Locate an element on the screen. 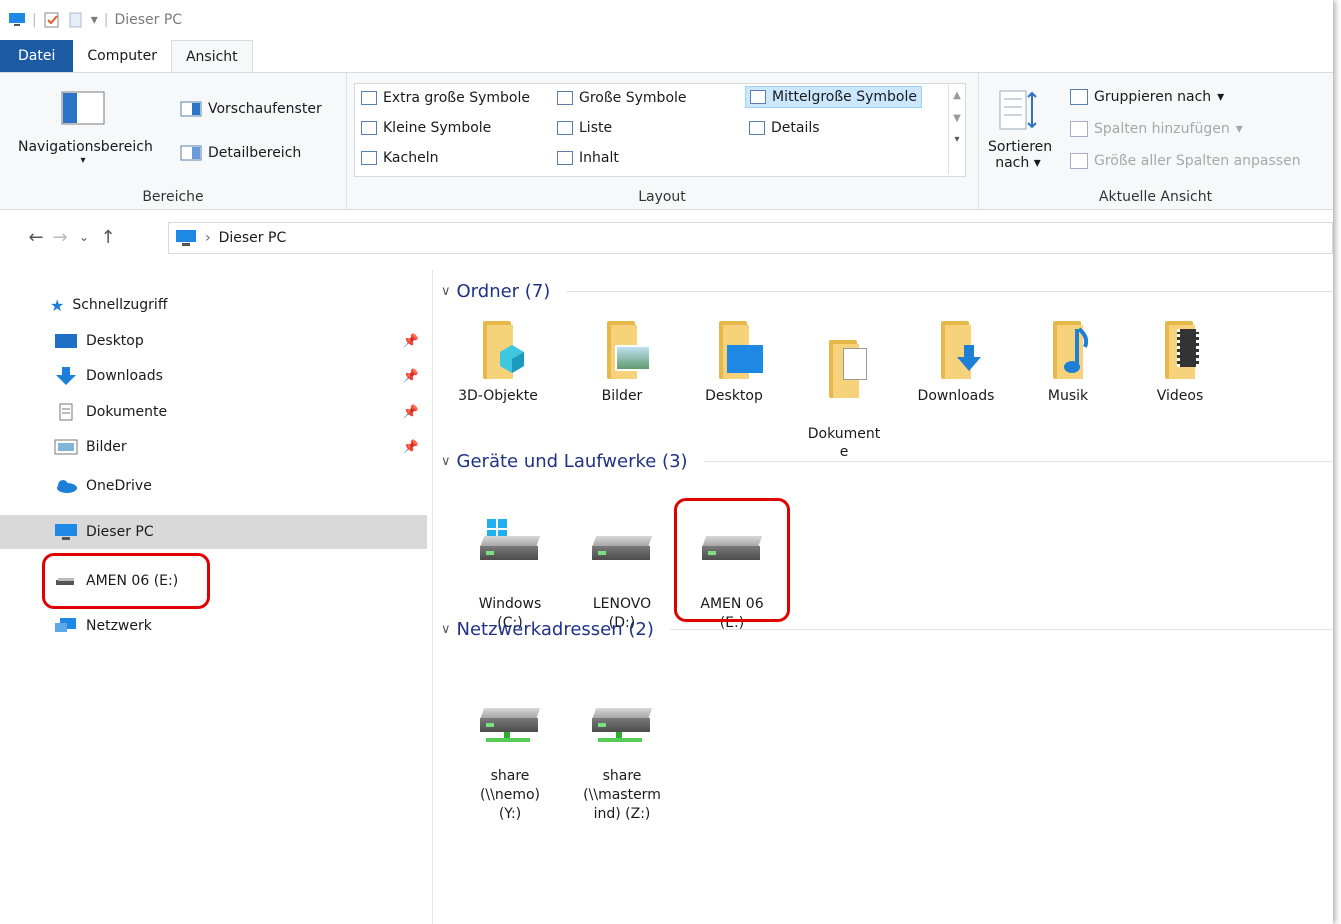  forward-arrow-icon: → is located at coordinates (60, 237).